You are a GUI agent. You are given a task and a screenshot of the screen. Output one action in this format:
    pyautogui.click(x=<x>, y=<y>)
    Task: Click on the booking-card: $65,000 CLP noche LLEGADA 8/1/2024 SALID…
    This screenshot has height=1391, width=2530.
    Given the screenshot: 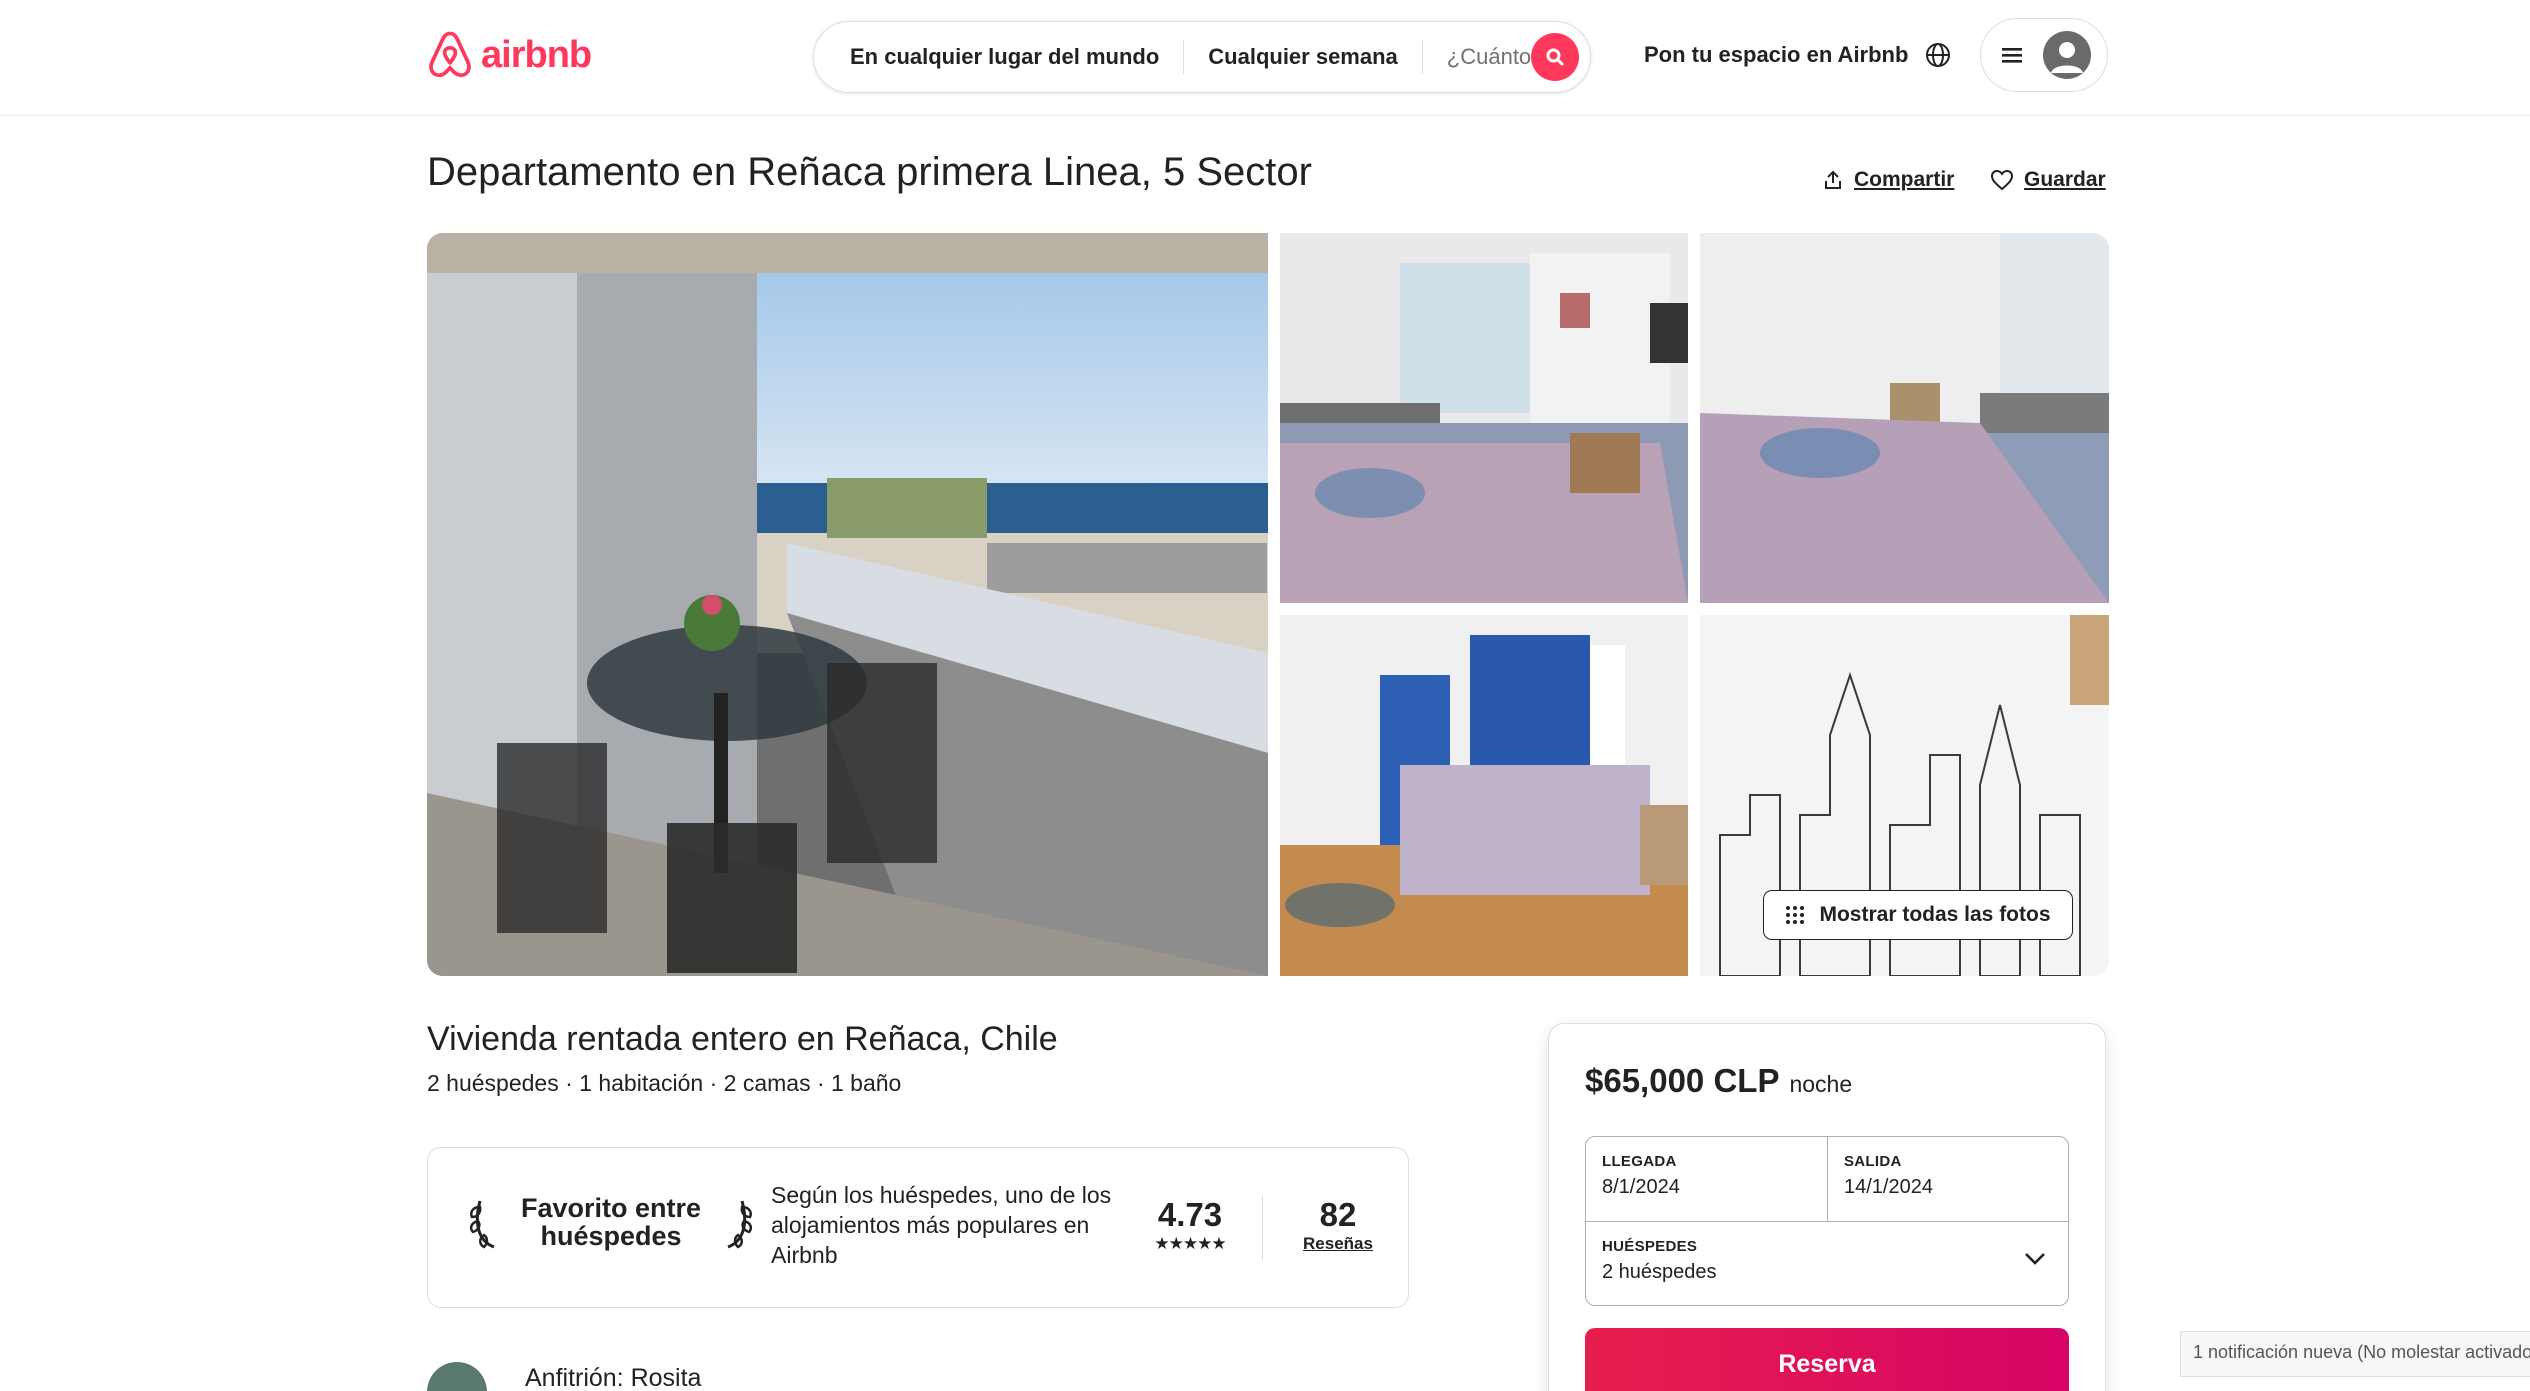 What is the action you would take?
    pyautogui.click(x=1827, y=1207)
    